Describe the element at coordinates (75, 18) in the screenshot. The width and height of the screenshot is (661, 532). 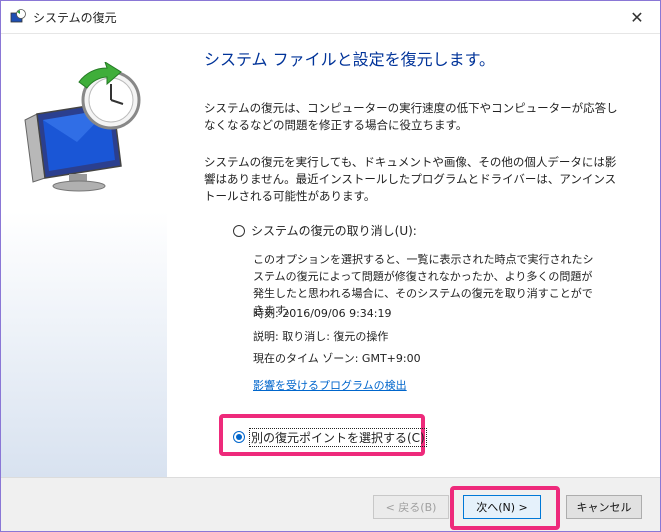
I see `window-title: システムの復元` at that location.